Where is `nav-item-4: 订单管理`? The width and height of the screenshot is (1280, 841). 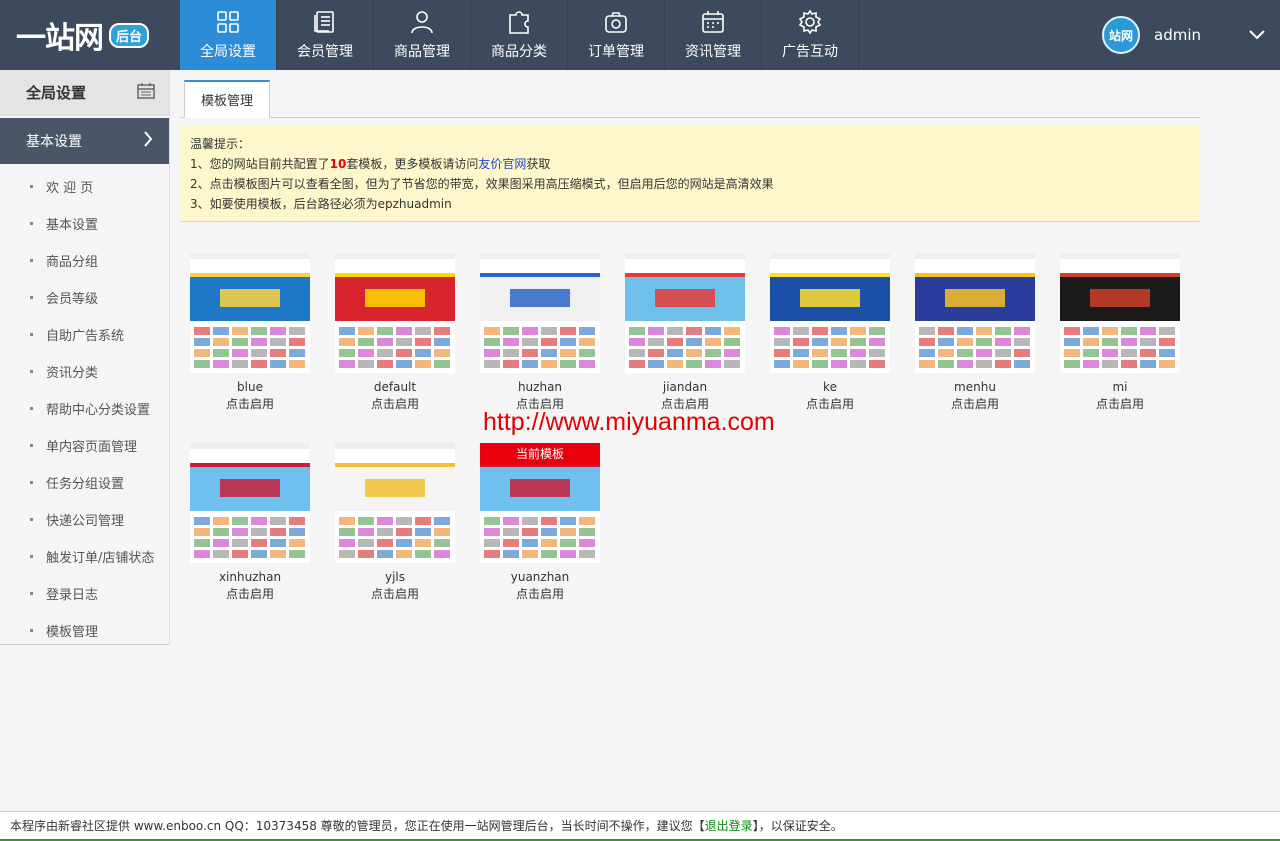
nav-item-4: 订单管理 is located at coordinates (616, 35).